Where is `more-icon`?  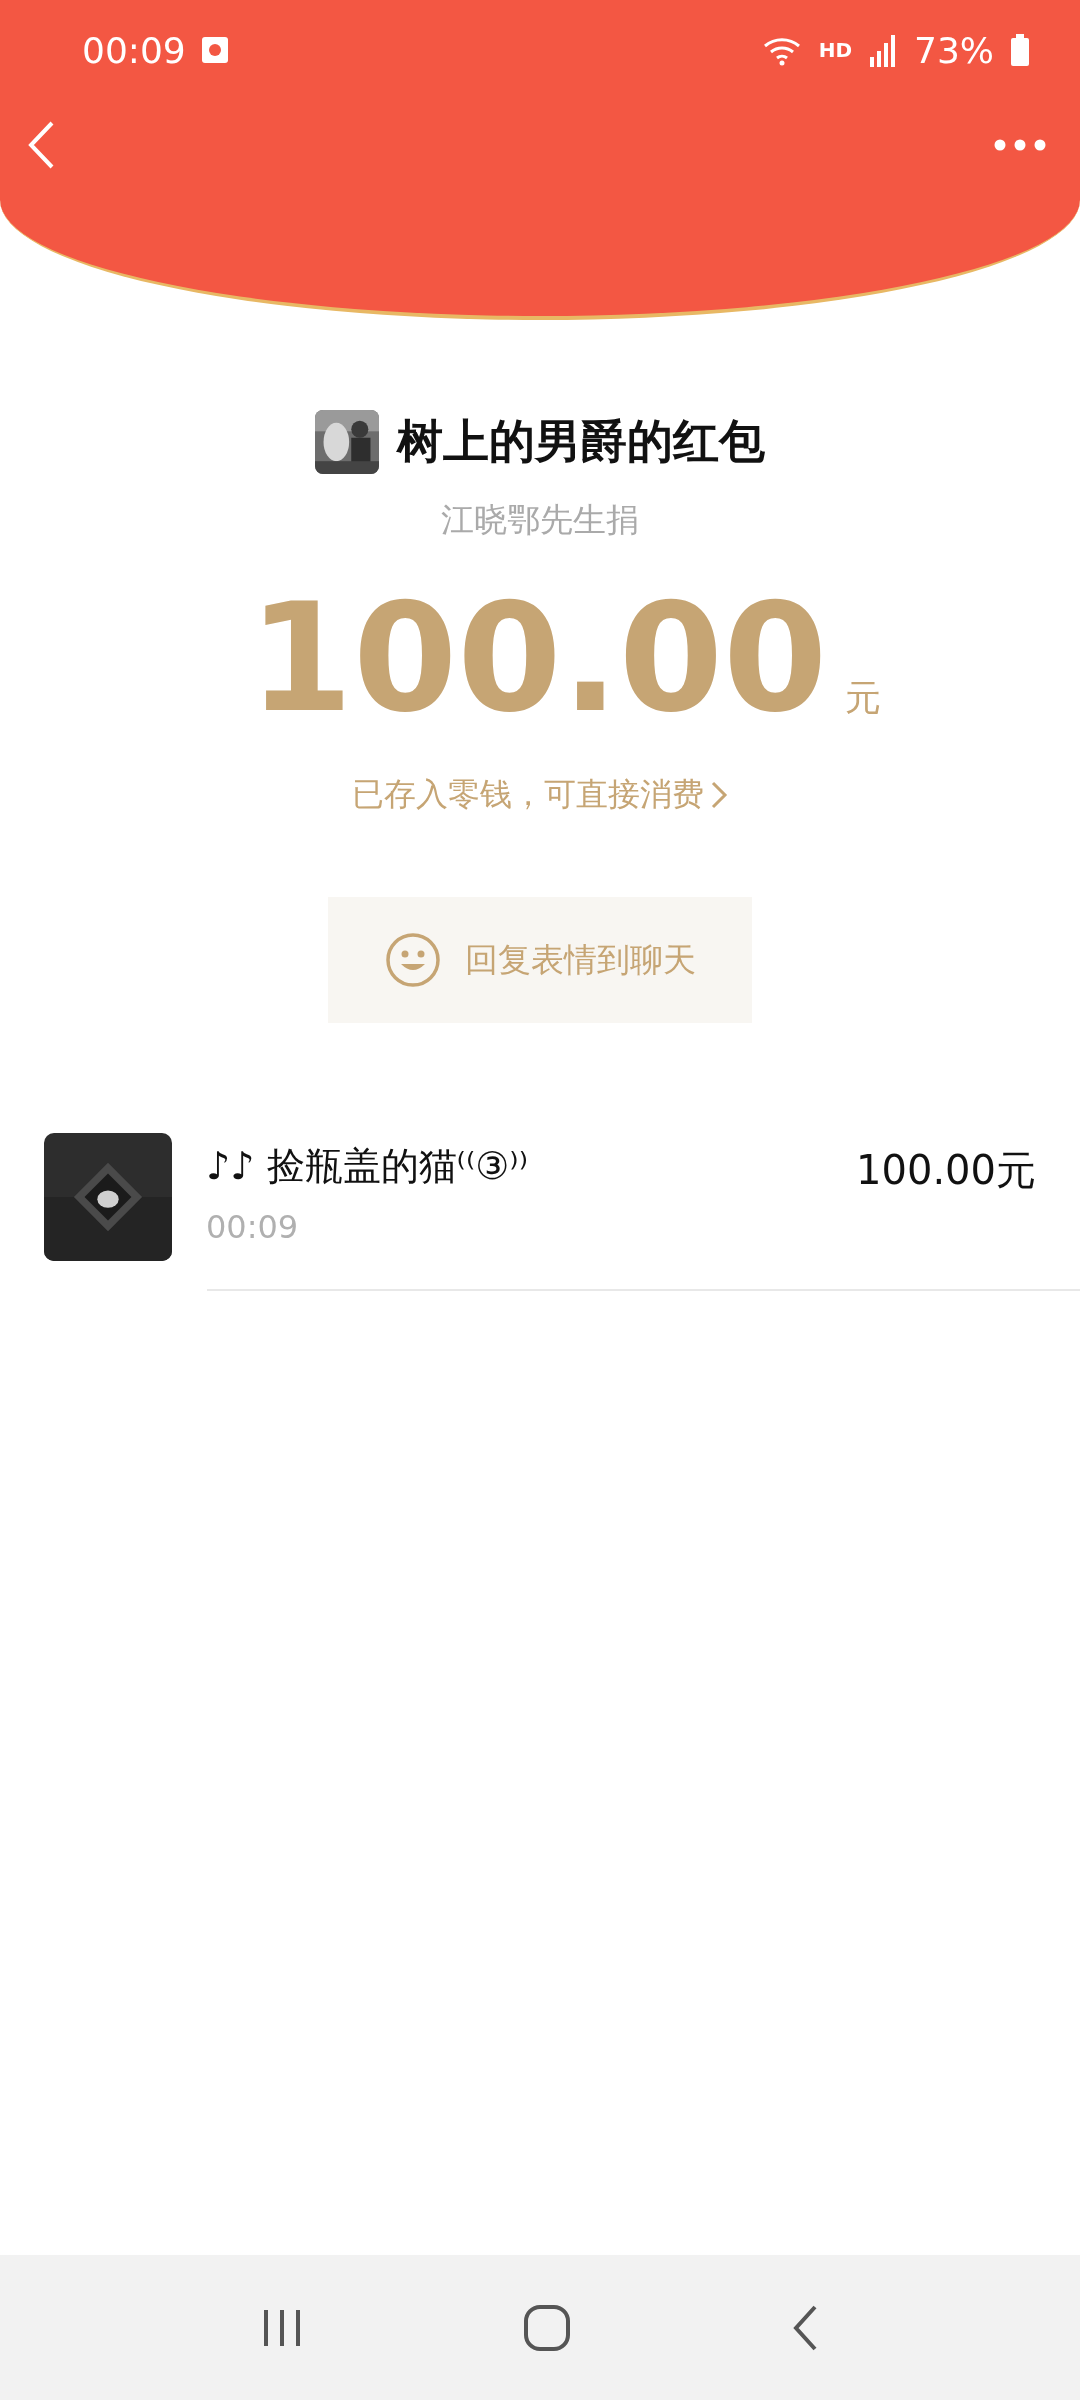 more-icon is located at coordinates (1020, 145).